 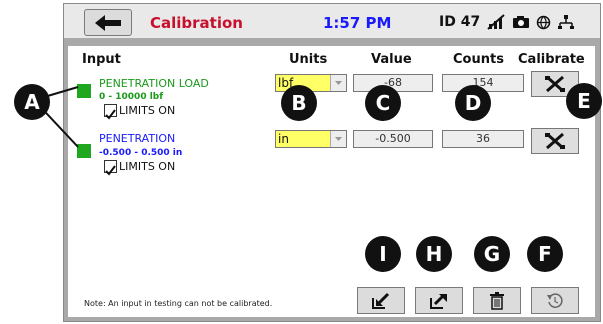 I want to click on callout-h: H, so click(x=434, y=254).